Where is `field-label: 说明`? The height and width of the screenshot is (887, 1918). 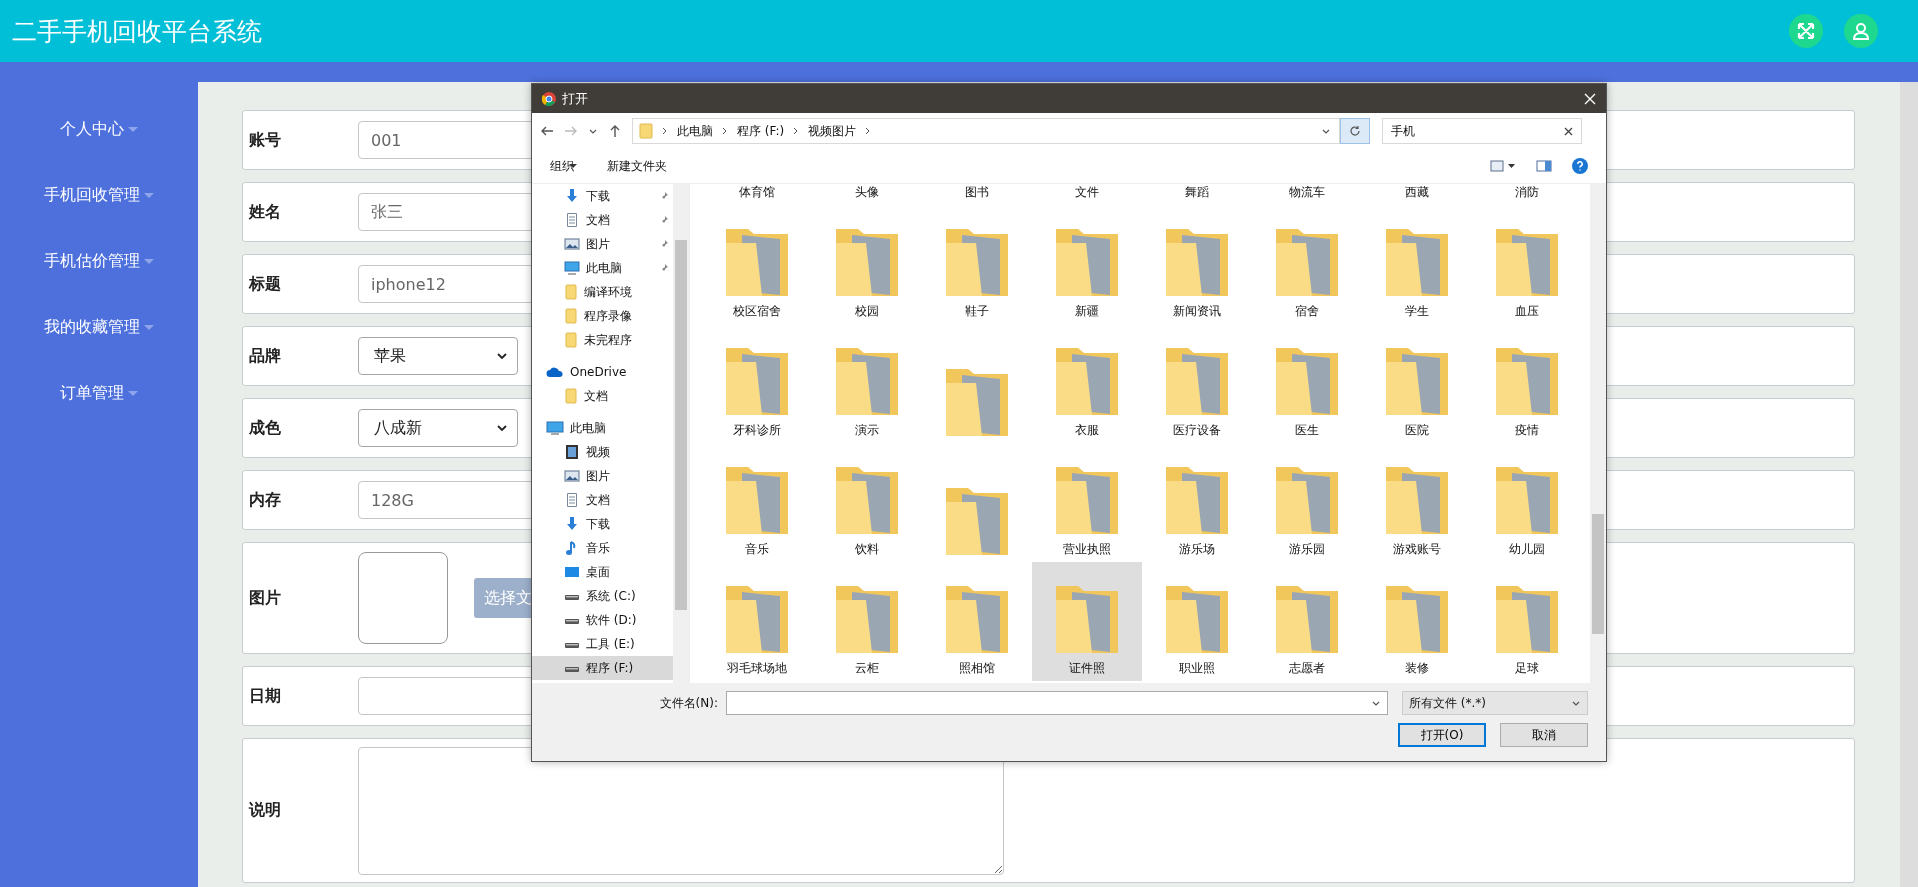 field-label: 说明 is located at coordinates (264, 810).